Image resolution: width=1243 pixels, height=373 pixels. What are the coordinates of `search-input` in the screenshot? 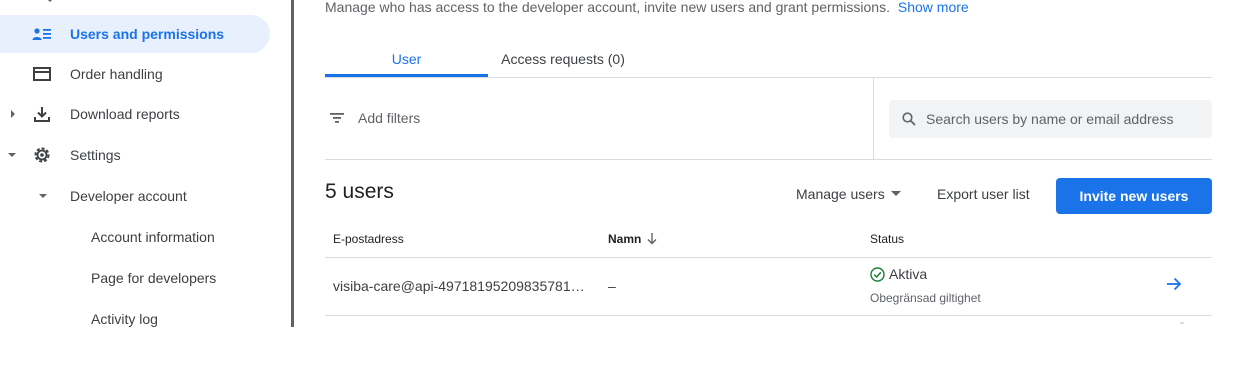 It's located at (1061, 119).